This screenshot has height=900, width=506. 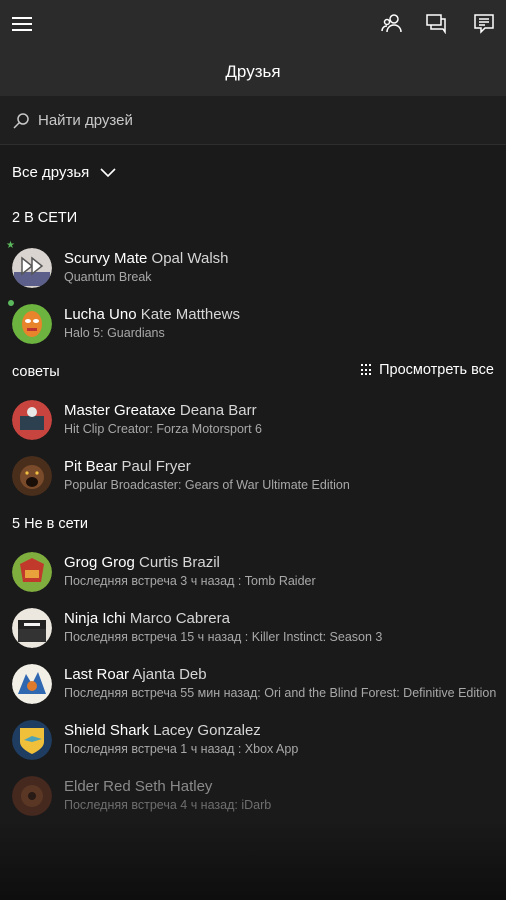 I want to click on section-online-heading: 2 В СЕТИ, so click(x=45, y=218).